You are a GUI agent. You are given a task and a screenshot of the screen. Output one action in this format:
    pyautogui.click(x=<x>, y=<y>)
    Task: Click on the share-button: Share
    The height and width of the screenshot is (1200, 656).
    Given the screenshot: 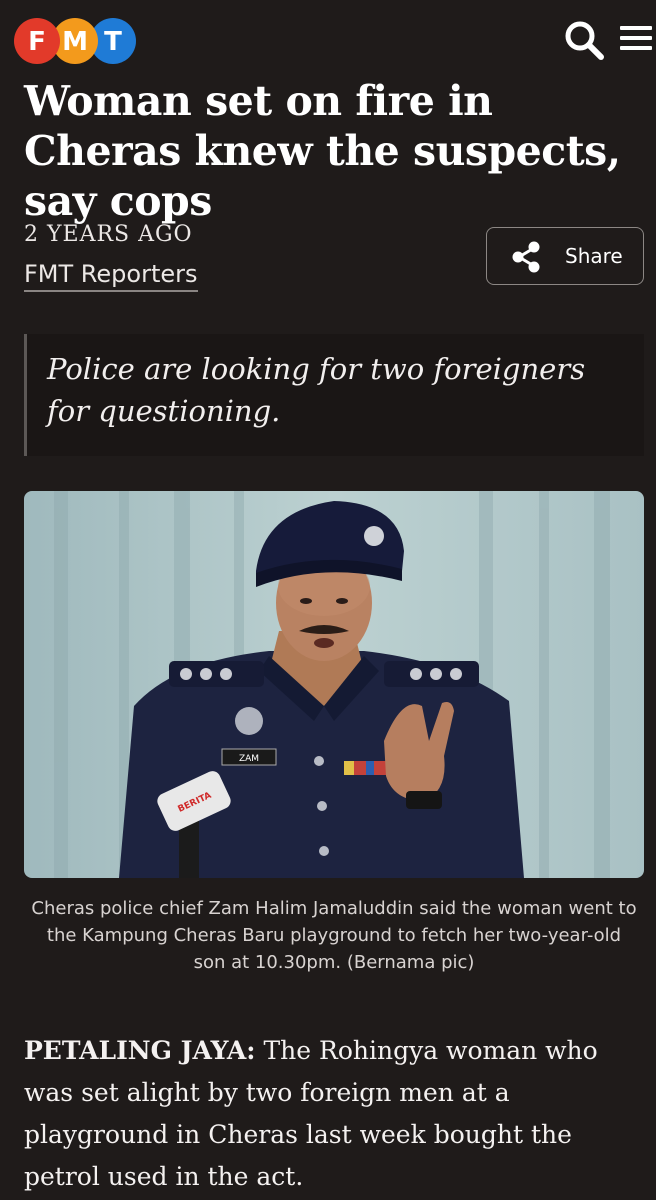 What is the action you would take?
    pyautogui.click(x=565, y=256)
    